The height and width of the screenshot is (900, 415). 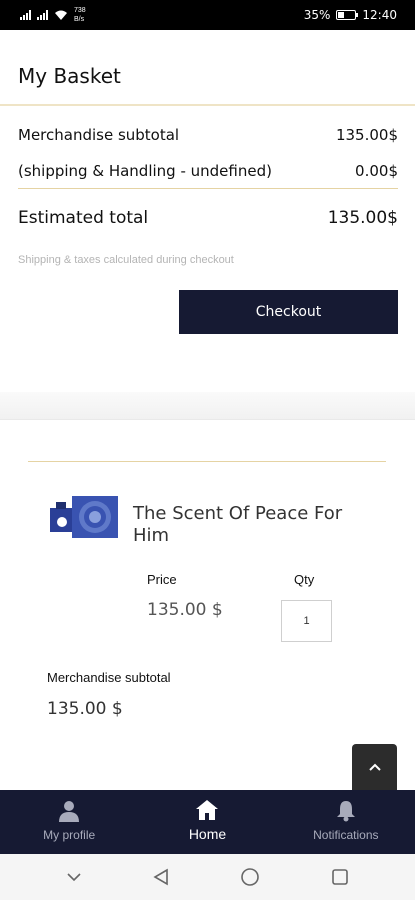 What do you see at coordinates (250, 877) in the screenshot?
I see `home-circle-icon` at bounding box center [250, 877].